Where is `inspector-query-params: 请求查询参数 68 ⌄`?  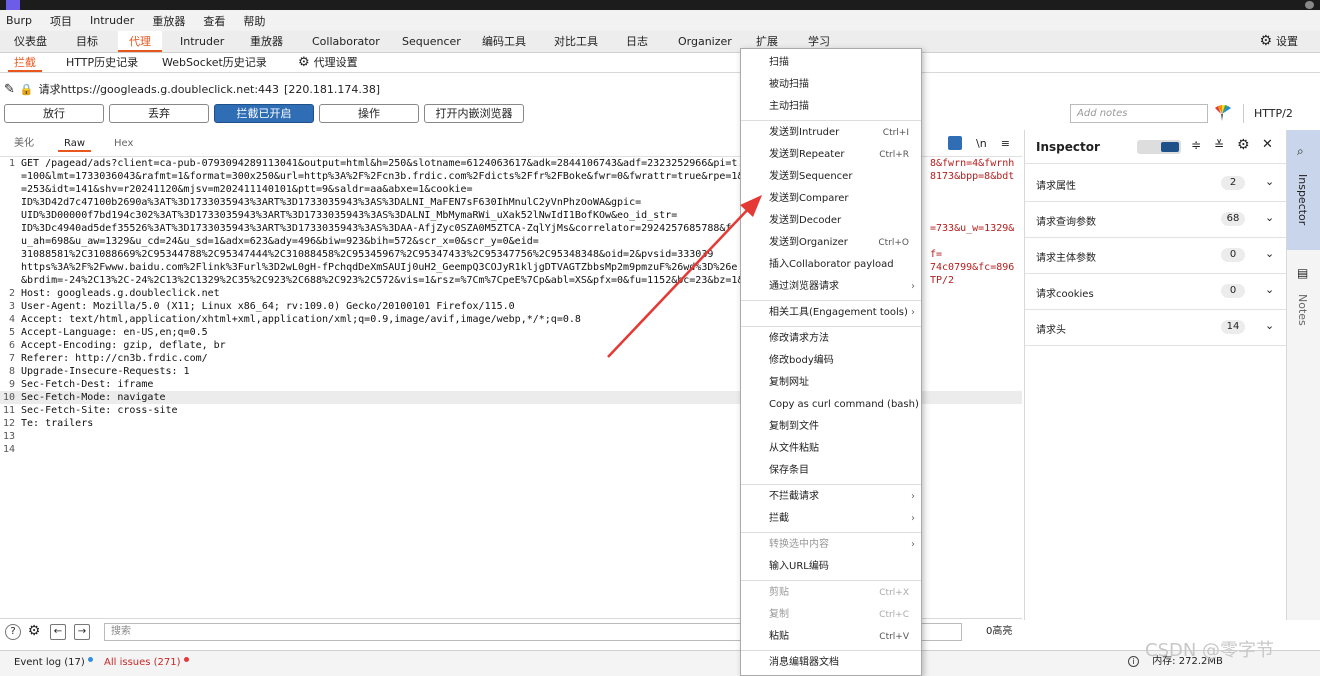 inspector-query-params: 请求查询参数 68 ⌄ is located at coordinates (1156, 220).